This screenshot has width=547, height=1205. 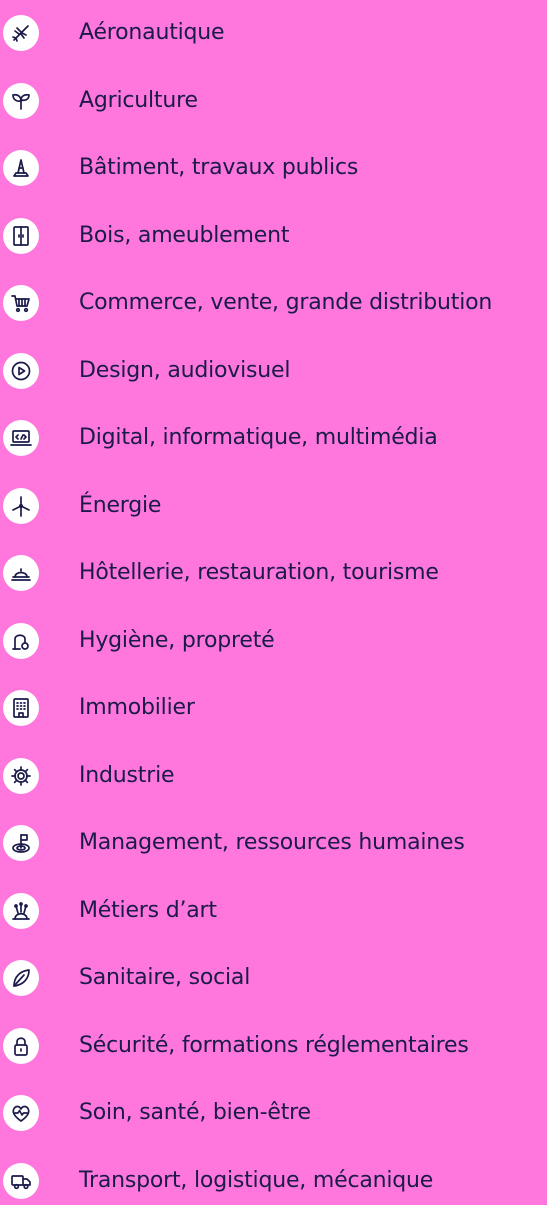 What do you see at coordinates (219, 167) in the screenshot?
I see `sector-label: Bâtiment, travaux publics` at bounding box center [219, 167].